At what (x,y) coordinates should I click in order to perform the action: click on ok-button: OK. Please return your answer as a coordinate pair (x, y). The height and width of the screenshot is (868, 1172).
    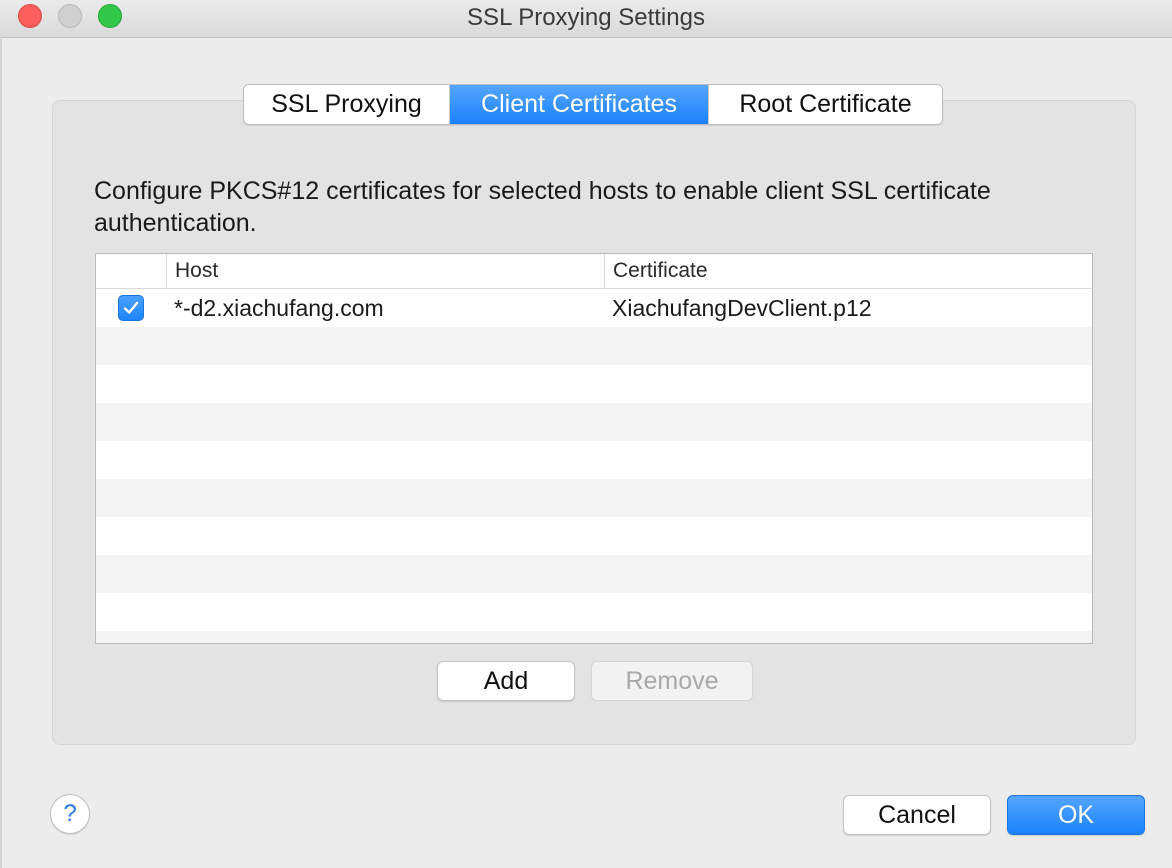
    Looking at the image, I should click on (1076, 815).